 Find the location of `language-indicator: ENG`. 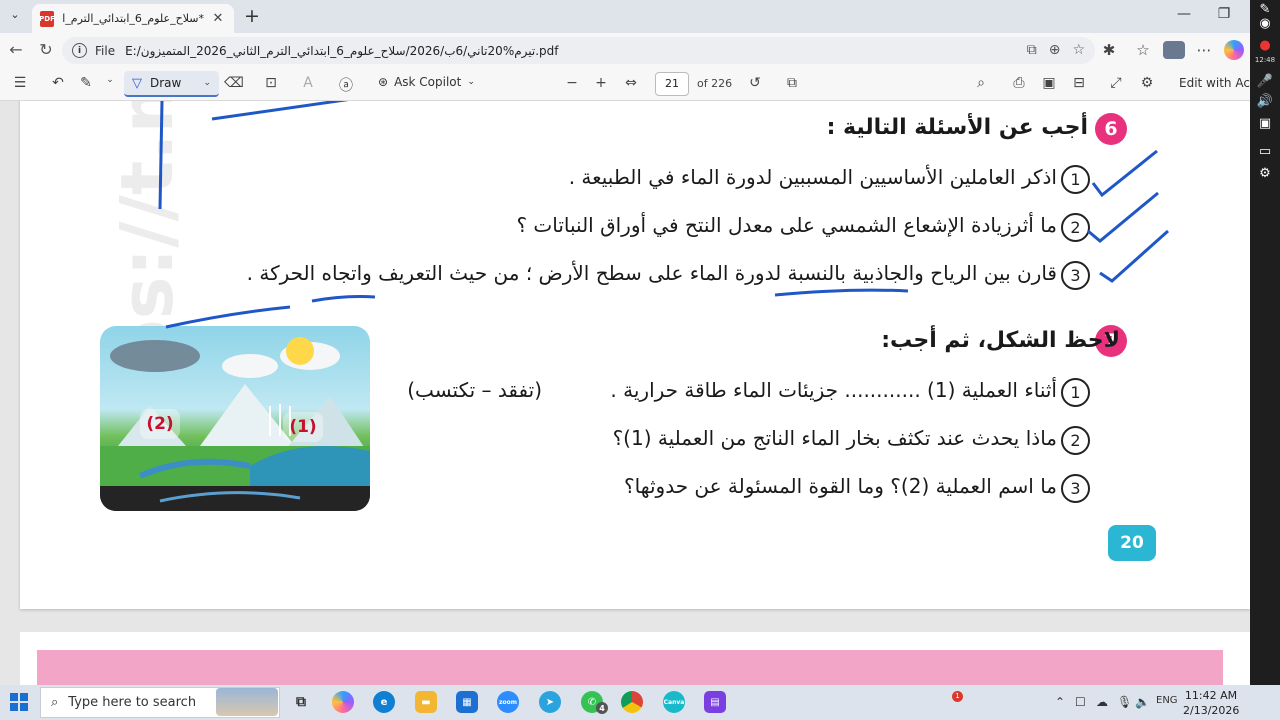

language-indicator: ENG is located at coordinates (1167, 700).